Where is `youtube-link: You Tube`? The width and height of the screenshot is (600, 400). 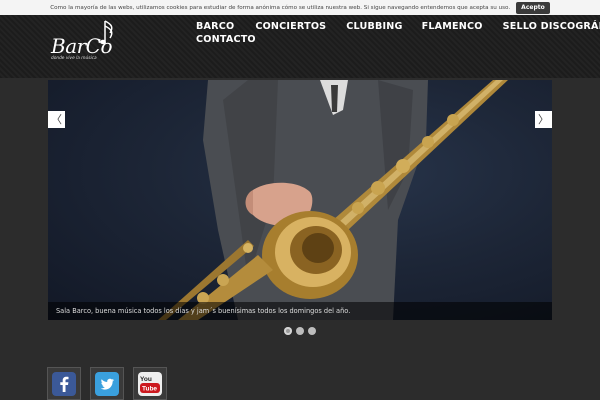 youtube-link: You Tube is located at coordinates (150, 383).